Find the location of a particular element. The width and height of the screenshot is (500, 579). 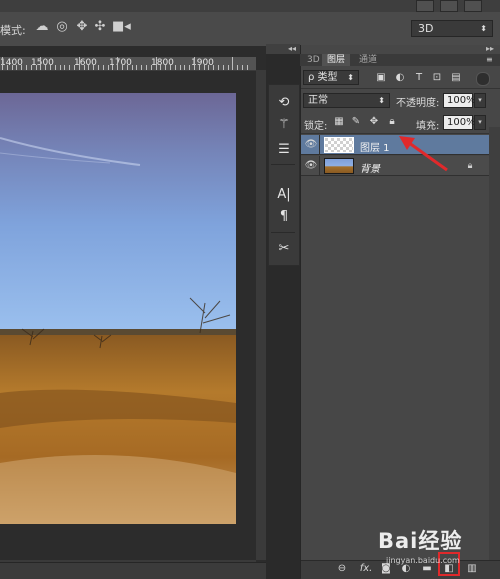

smart-object-filter-icon: ▤ is located at coordinates (456, 78).